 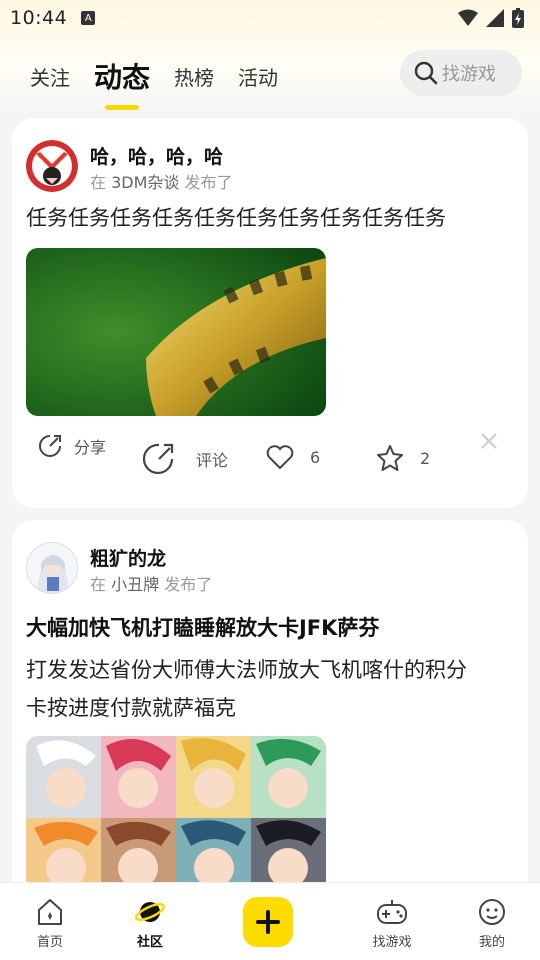 I want to click on home-icon, so click(x=50, y=912).